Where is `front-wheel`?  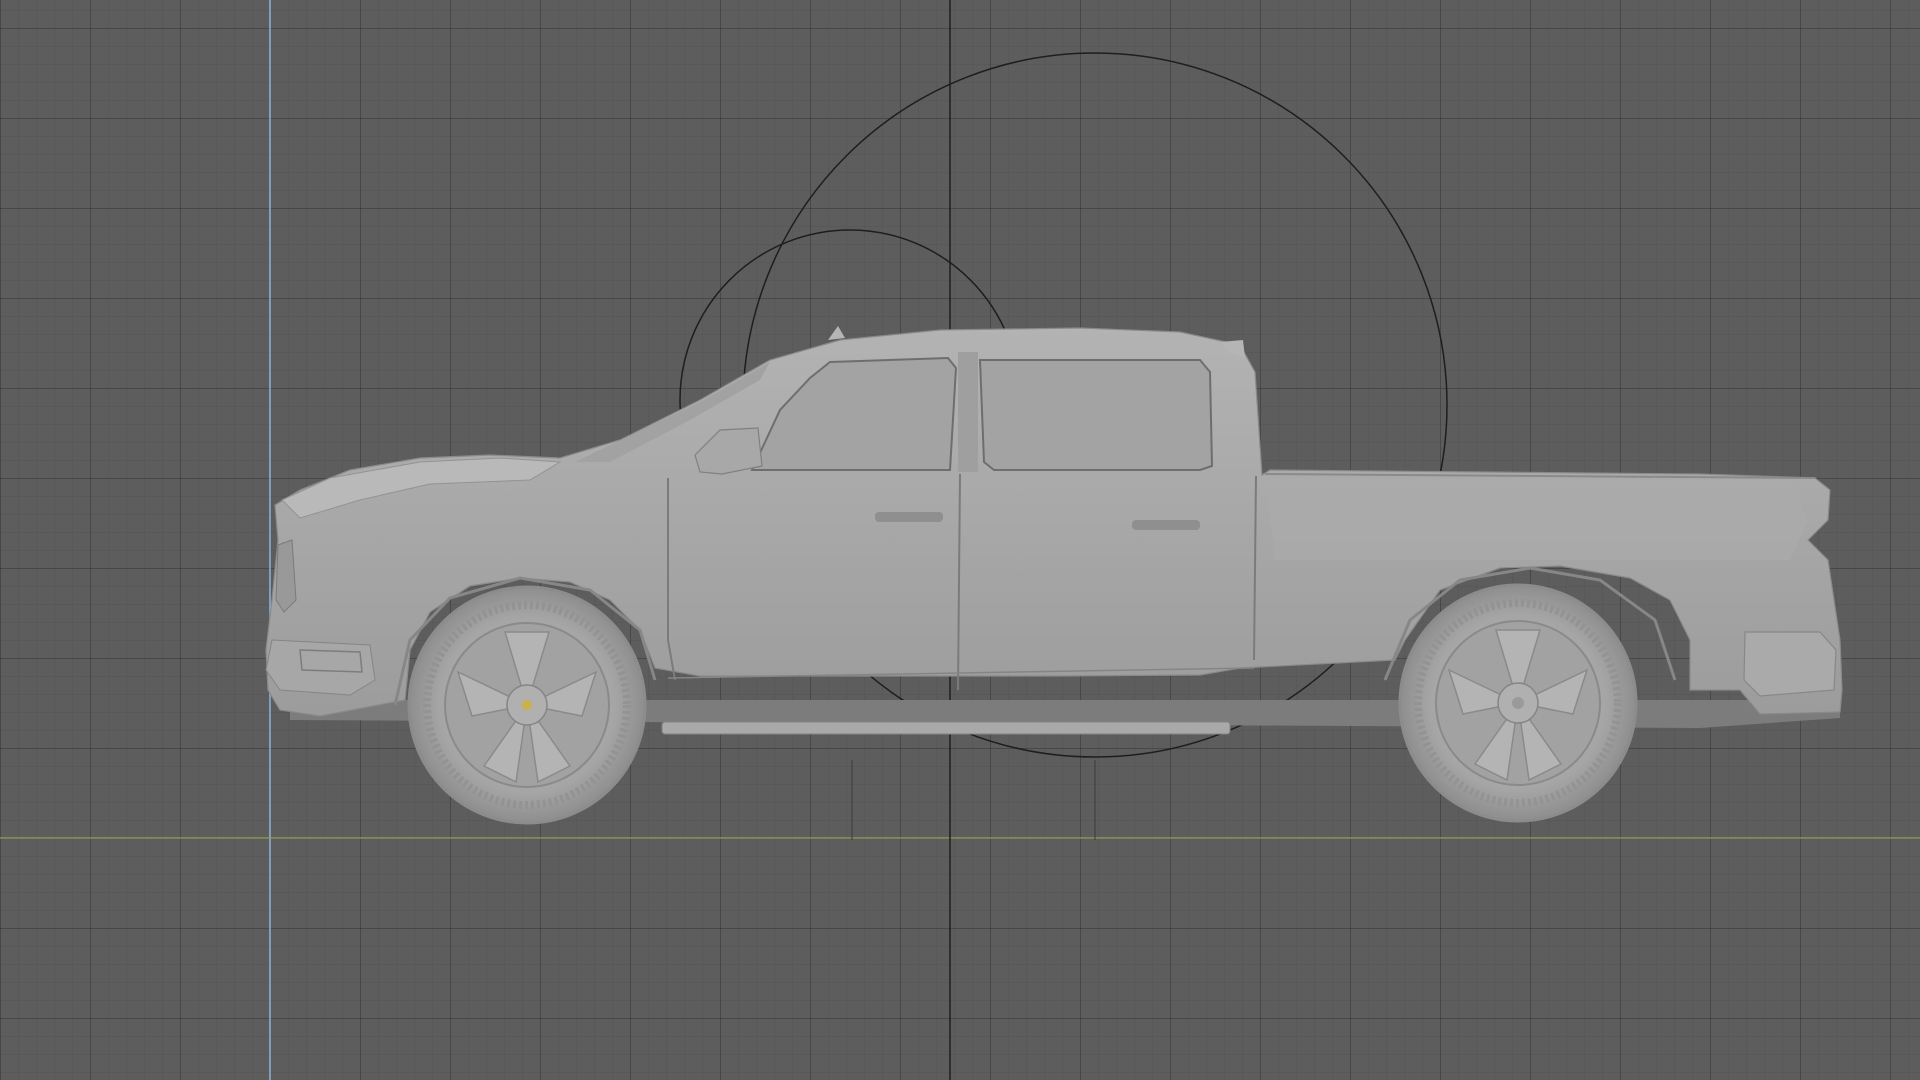
front-wheel is located at coordinates (527, 705).